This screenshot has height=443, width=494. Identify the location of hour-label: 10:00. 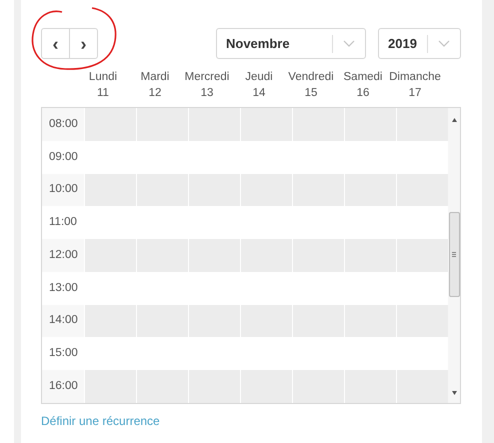
(63, 190).